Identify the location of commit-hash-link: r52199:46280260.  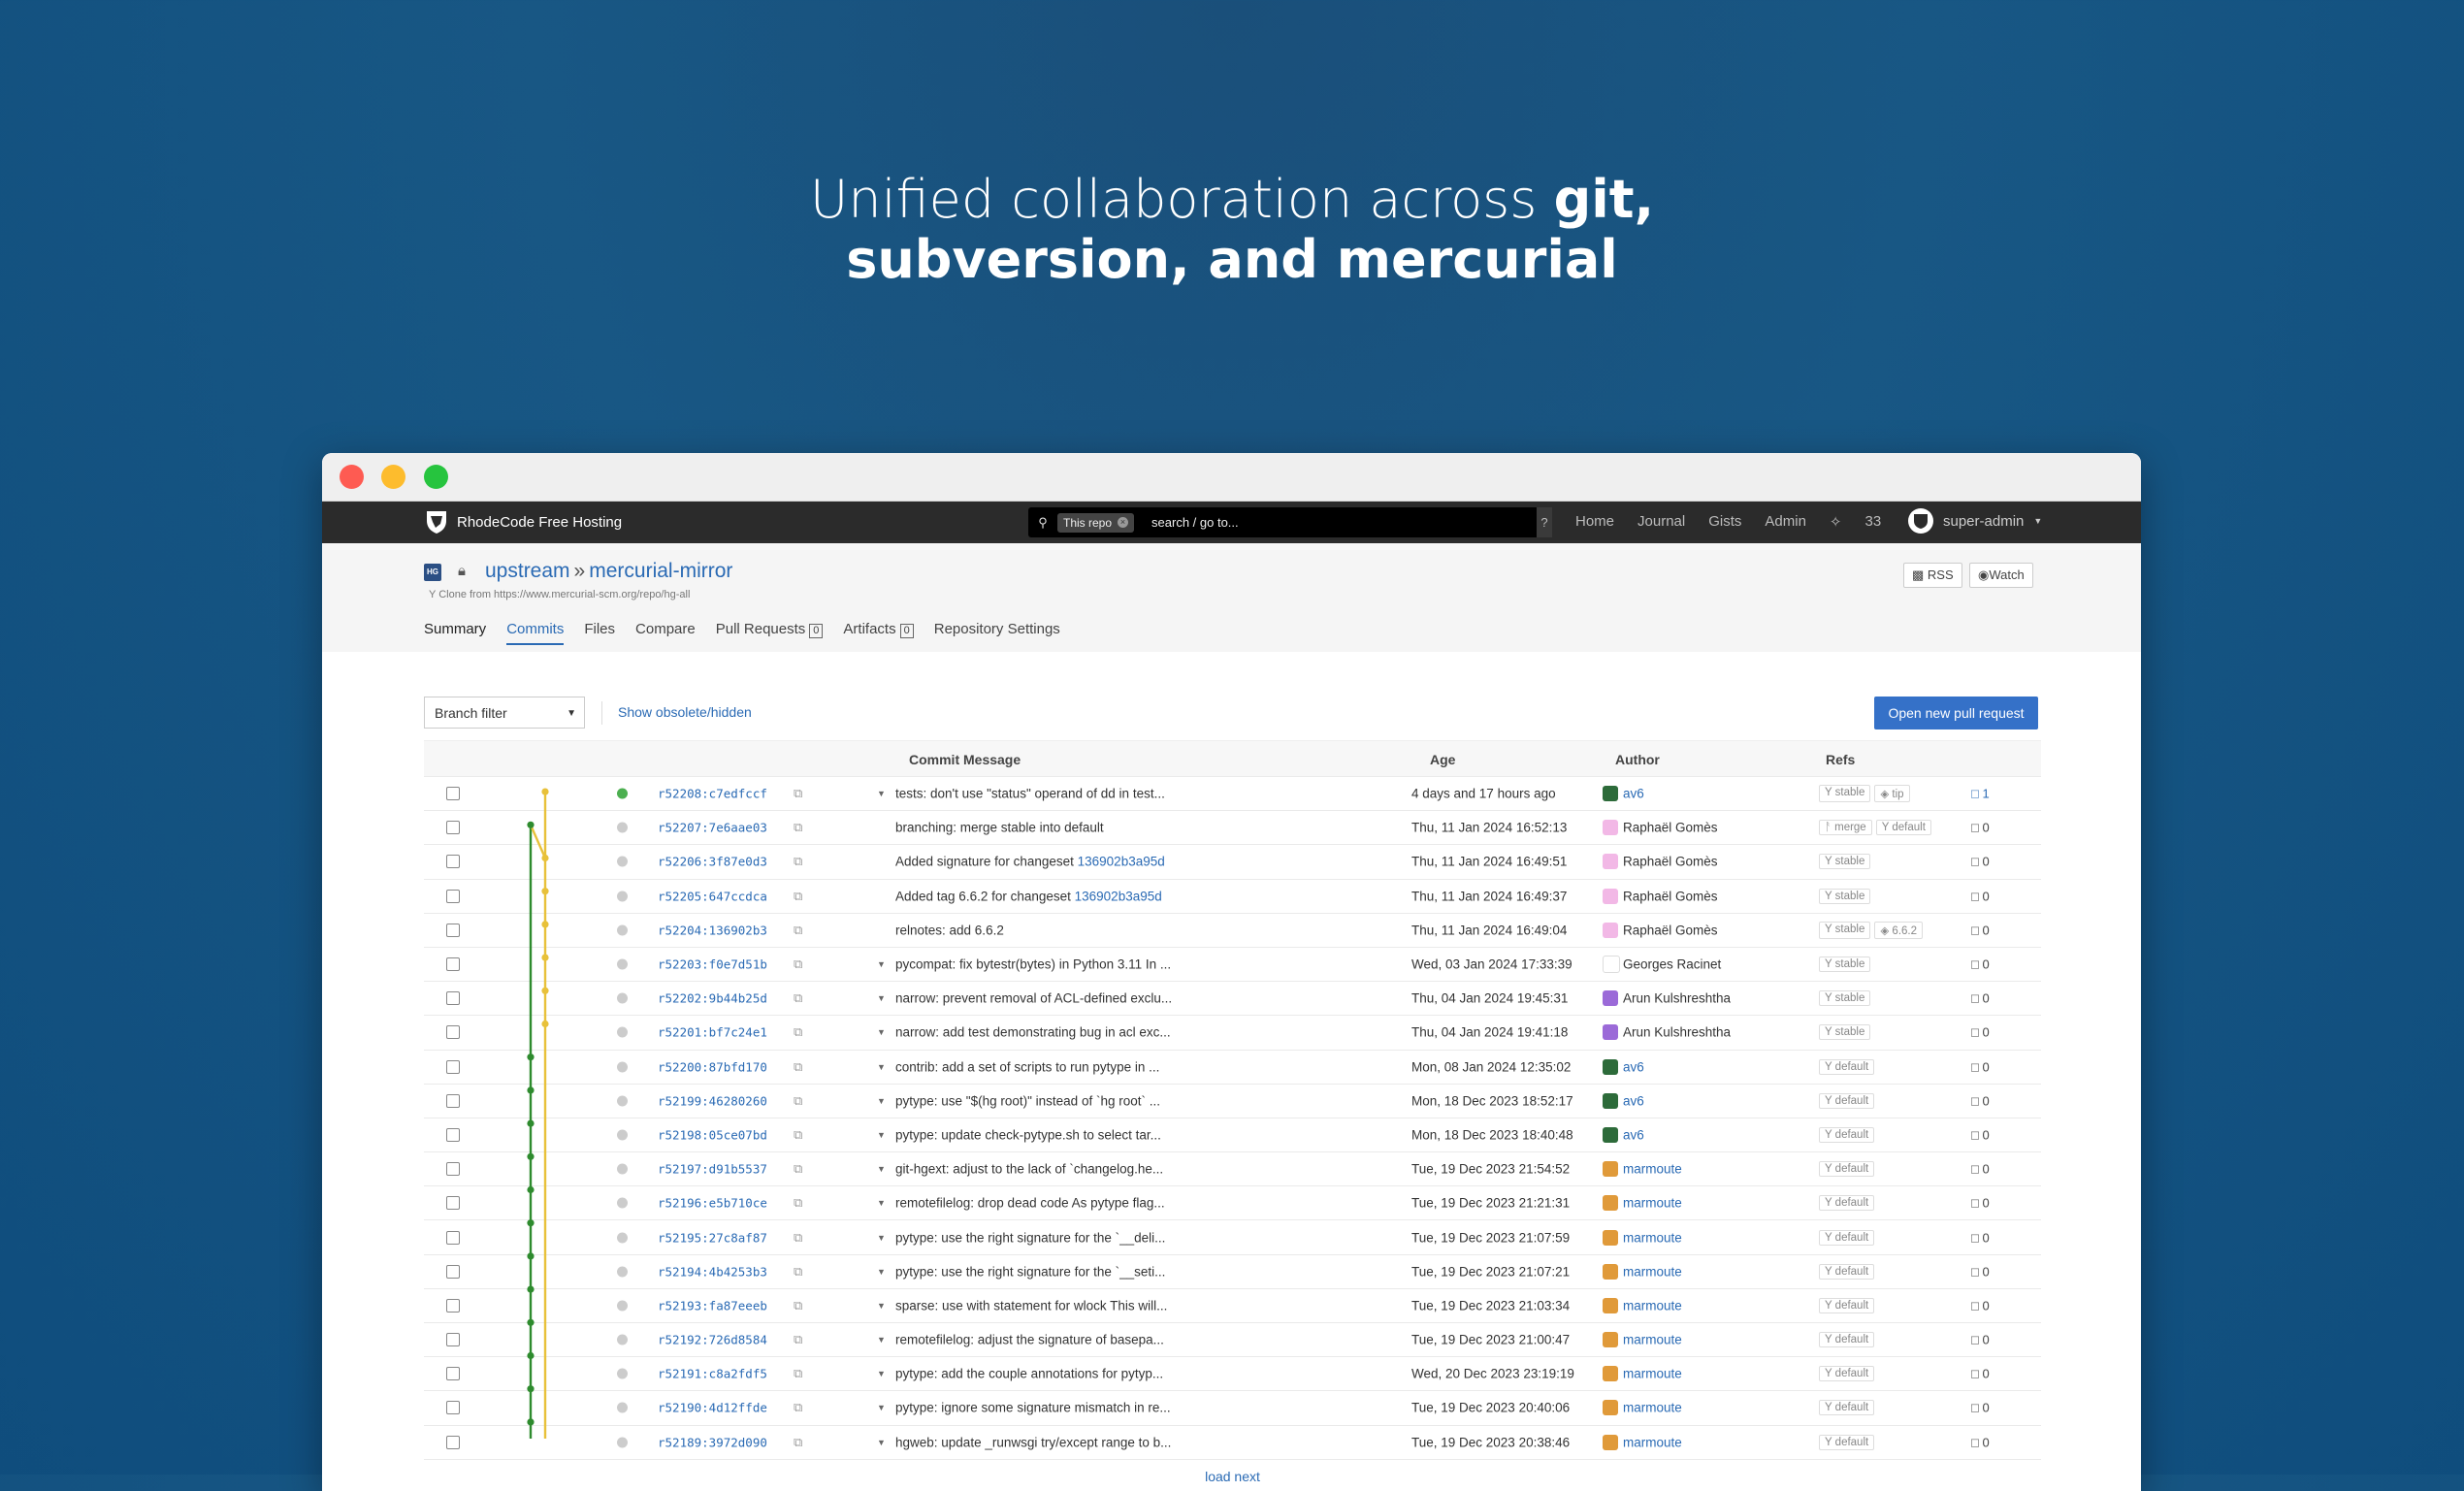
(712, 1100).